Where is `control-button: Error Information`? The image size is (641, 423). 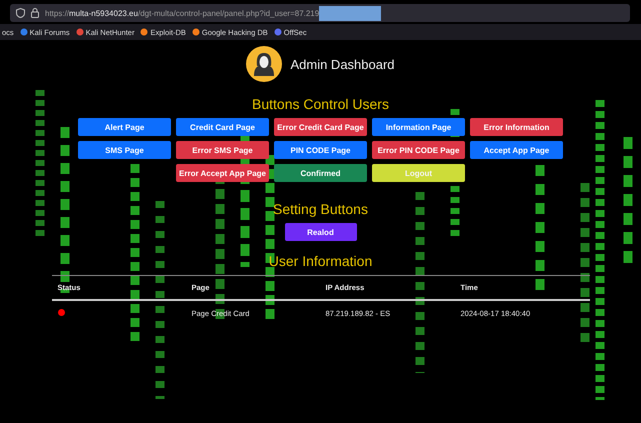
control-button: Error Information is located at coordinates (516, 127).